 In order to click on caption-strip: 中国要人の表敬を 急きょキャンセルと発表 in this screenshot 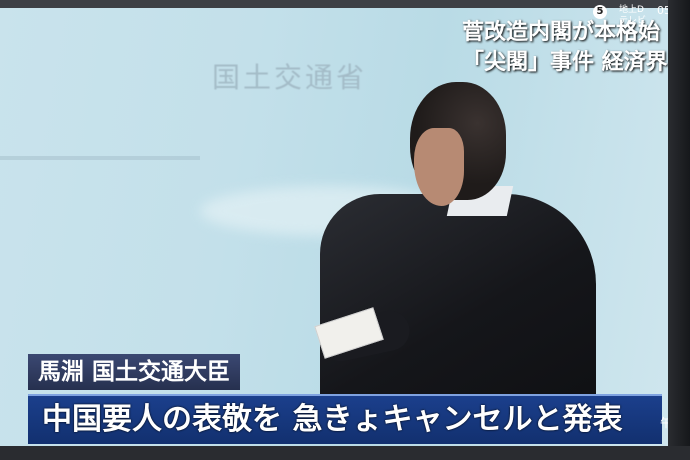, I will do `click(345, 419)`.